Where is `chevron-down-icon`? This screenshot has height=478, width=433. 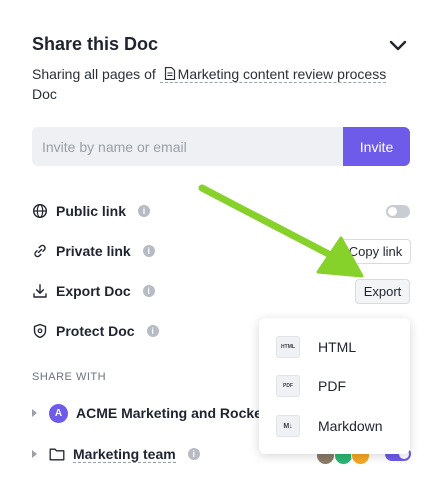 chevron-down-icon is located at coordinates (398, 46).